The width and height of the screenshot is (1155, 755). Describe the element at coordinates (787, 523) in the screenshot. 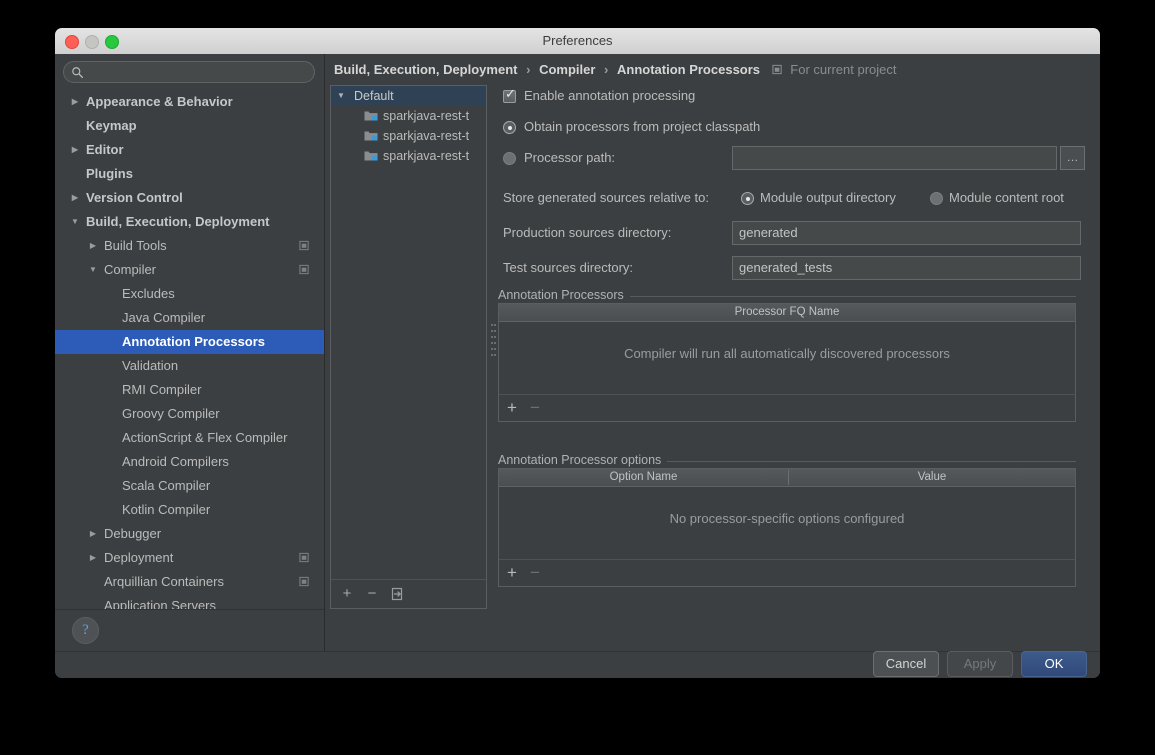

I see `options-table-body: No processor-specific options configured` at that location.